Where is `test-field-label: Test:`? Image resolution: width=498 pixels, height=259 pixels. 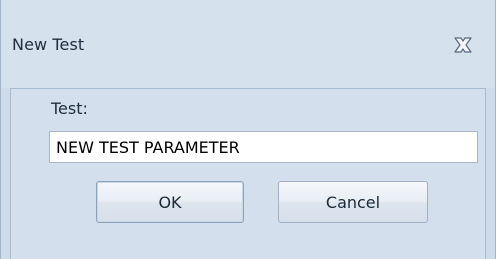
test-field-label: Test: is located at coordinates (69, 108).